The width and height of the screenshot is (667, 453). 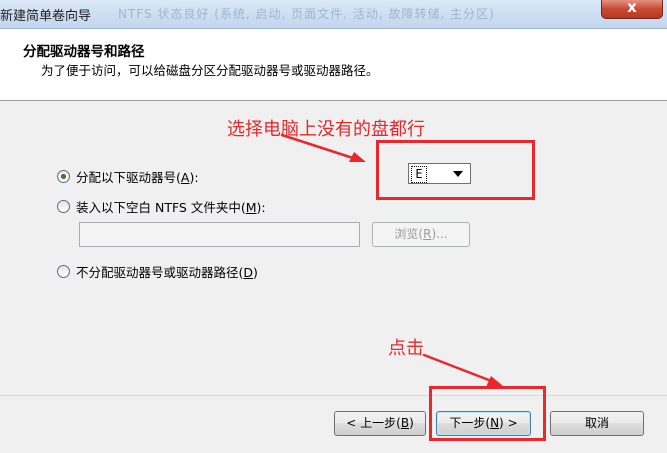 I want to click on cancel-button: 取消, so click(x=597, y=423).